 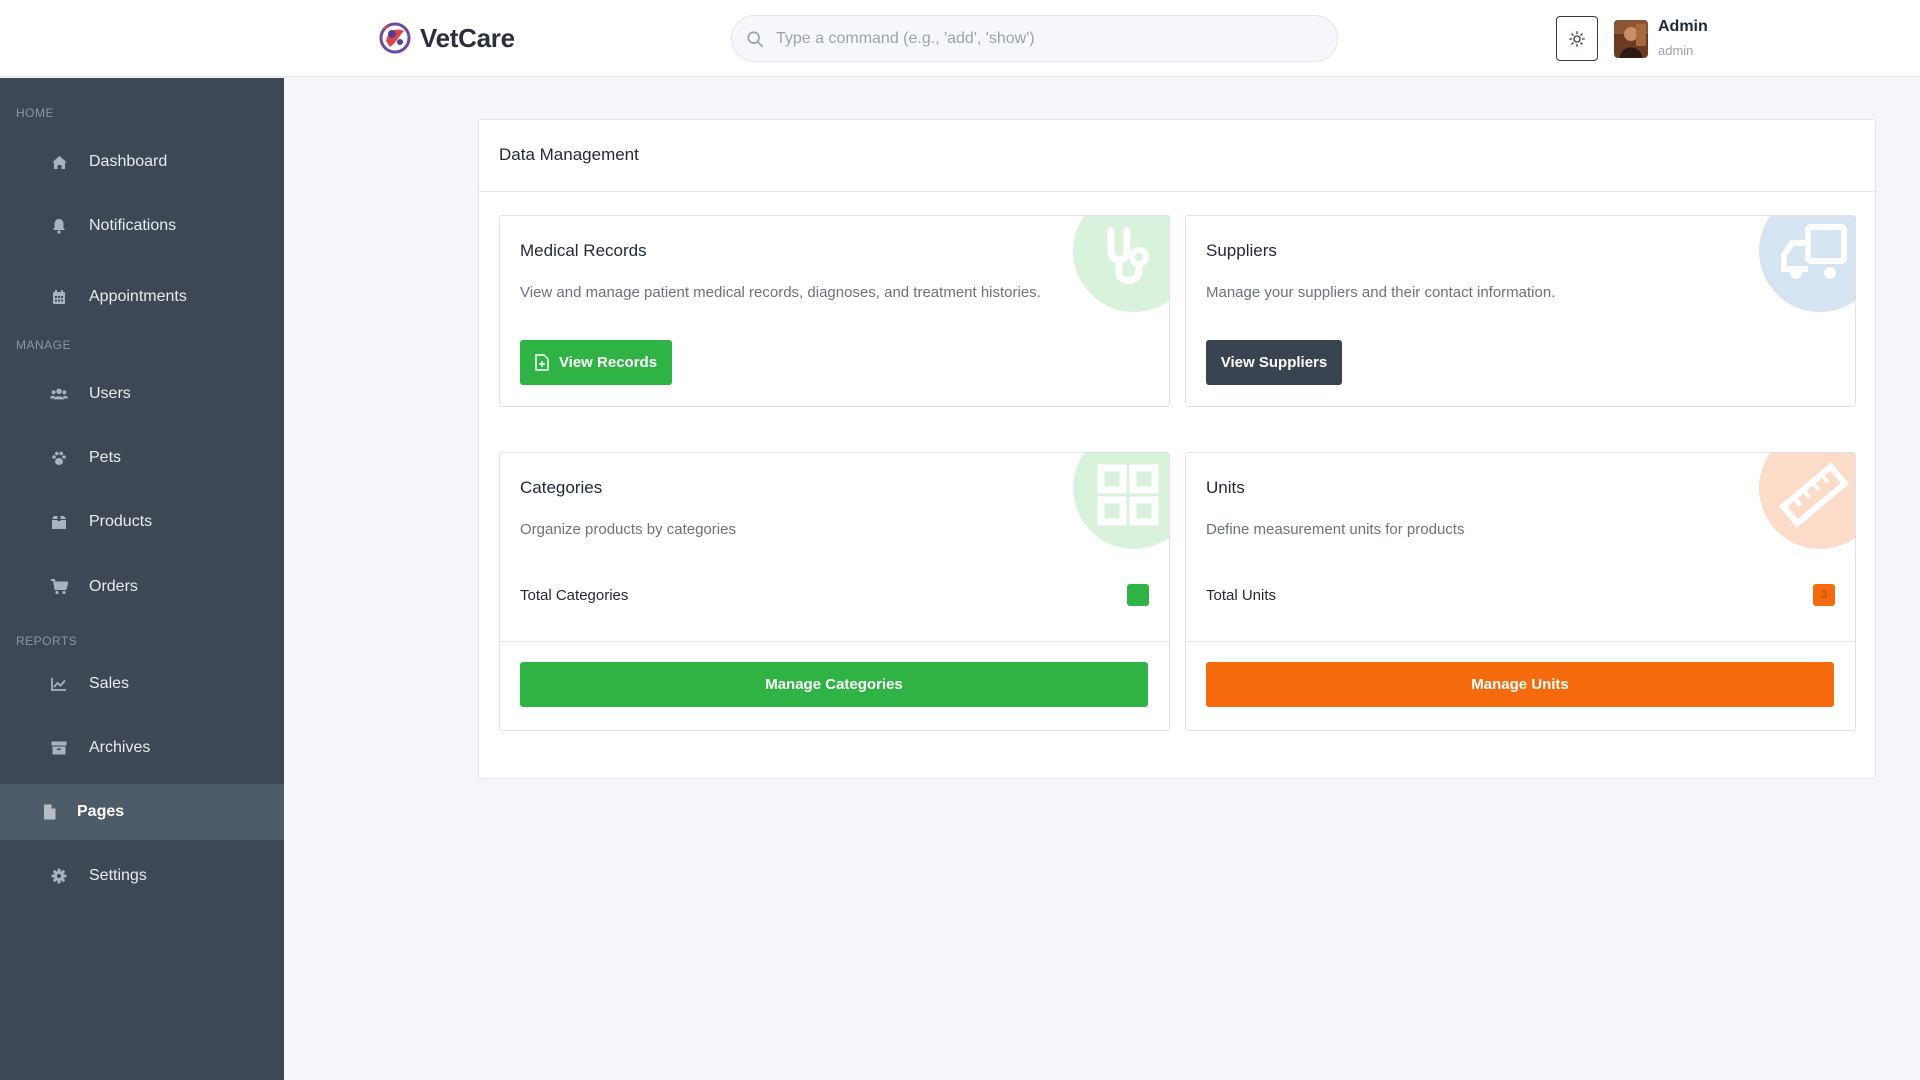 What do you see at coordinates (467, 37) in the screenshot?
I see `app-name: VetCare` at bounding box center [467, 37].